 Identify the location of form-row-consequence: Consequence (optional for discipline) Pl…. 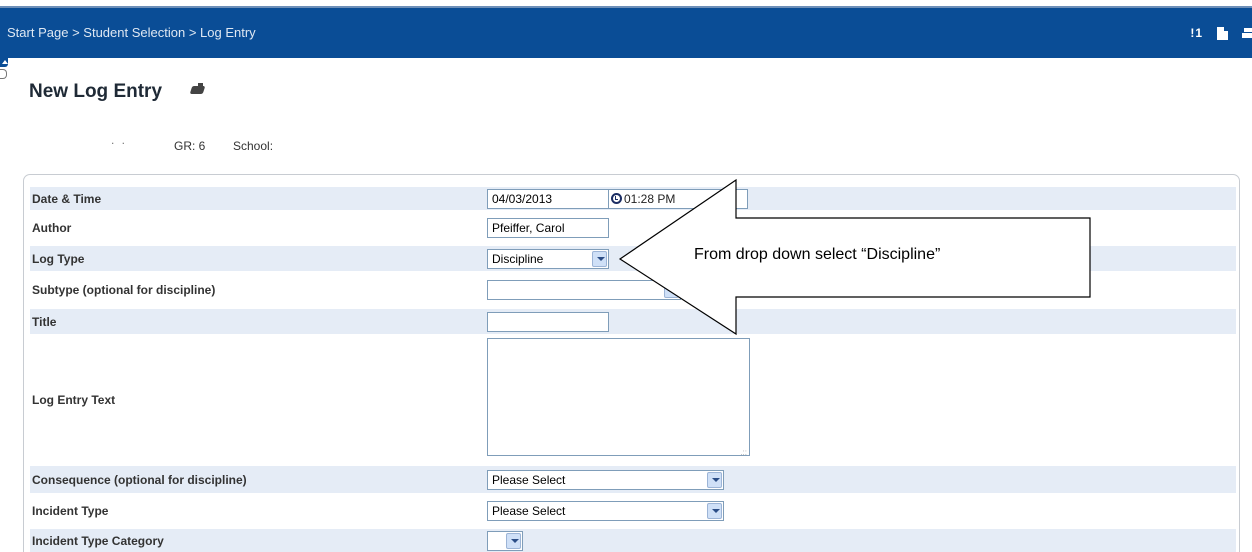
(633, 479).